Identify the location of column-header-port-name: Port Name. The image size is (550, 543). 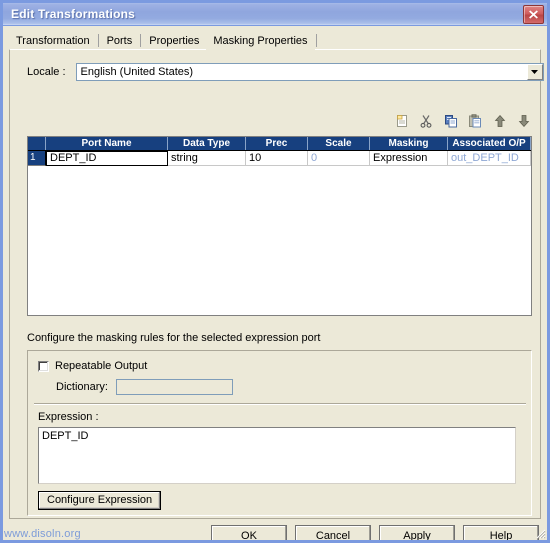
(107, 143).